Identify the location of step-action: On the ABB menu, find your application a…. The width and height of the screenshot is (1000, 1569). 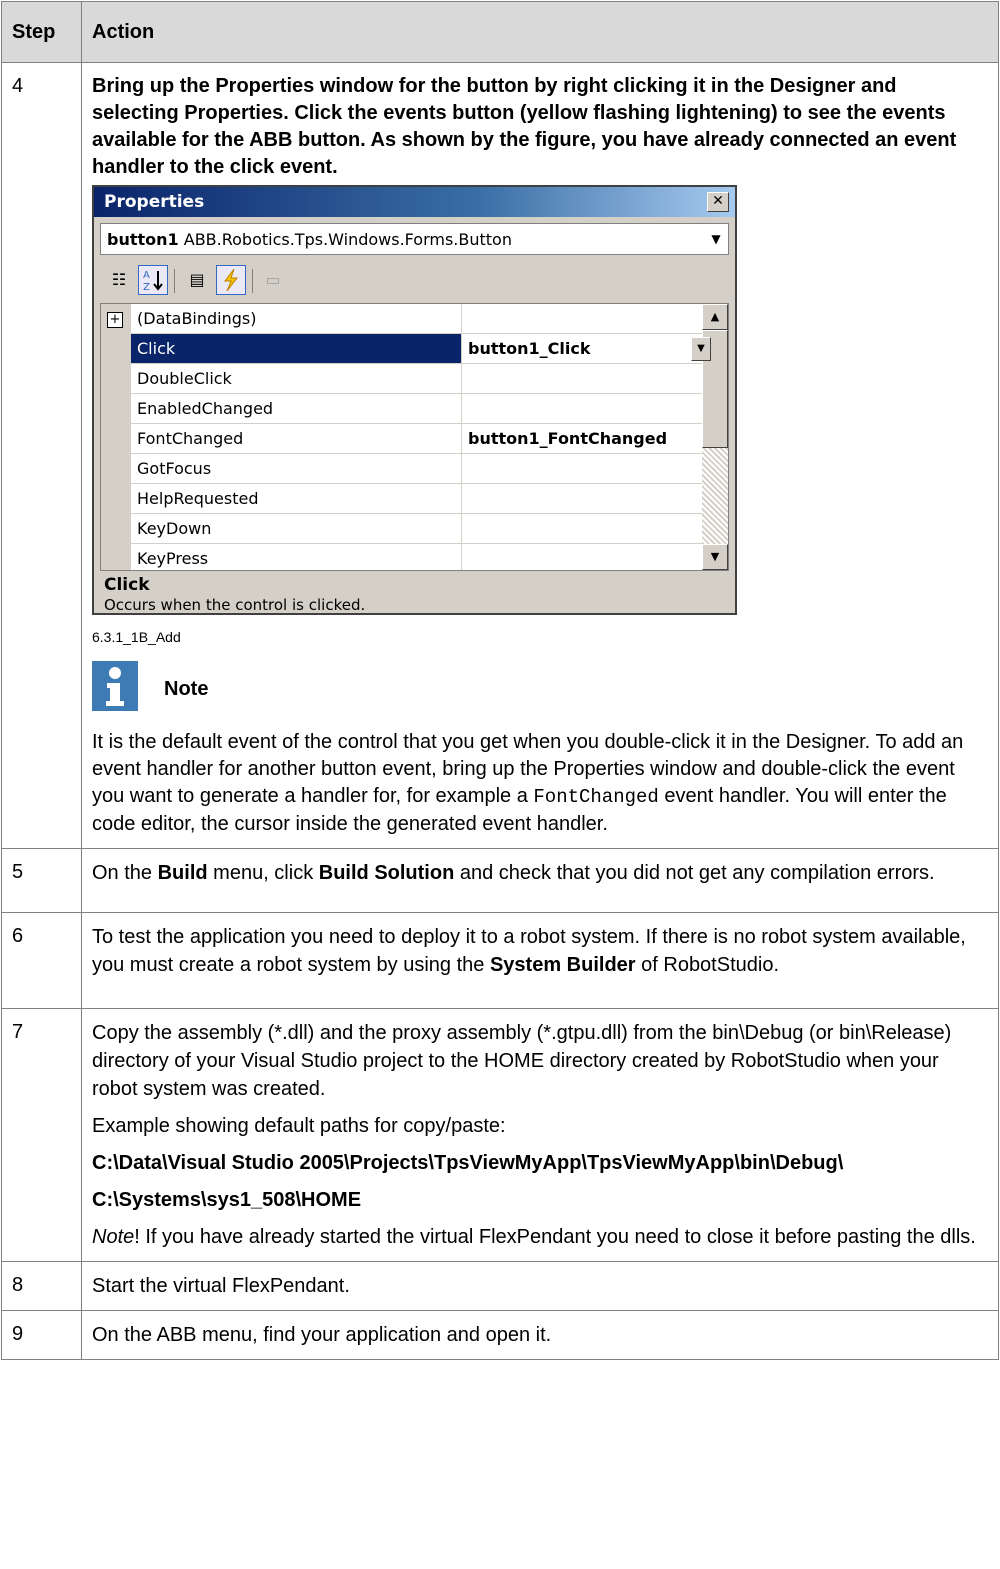
(540, 1335).